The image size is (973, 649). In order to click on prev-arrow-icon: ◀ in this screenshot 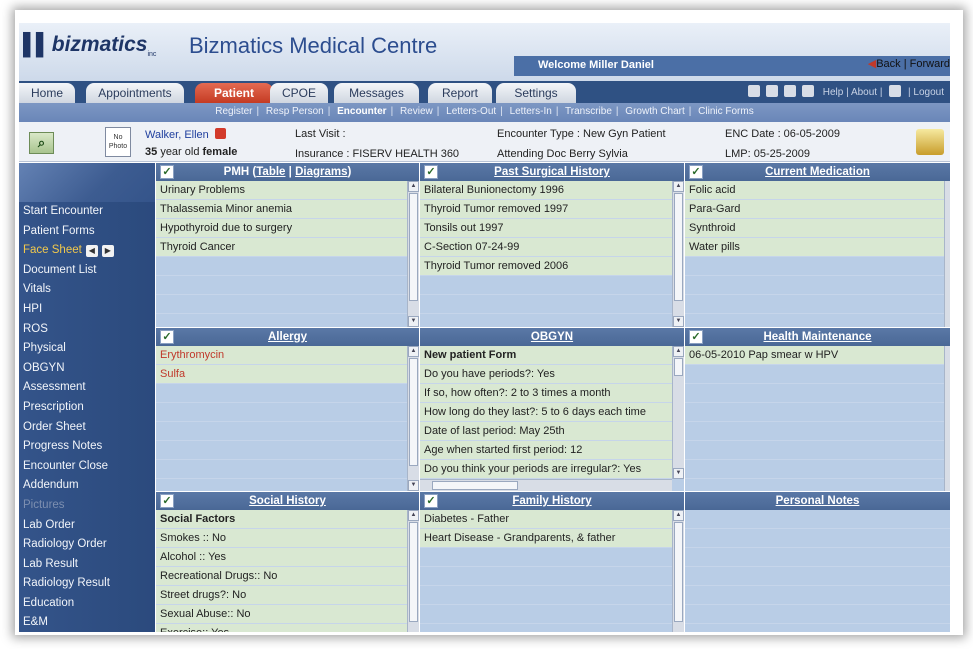, I will do `click(91, 251)`.